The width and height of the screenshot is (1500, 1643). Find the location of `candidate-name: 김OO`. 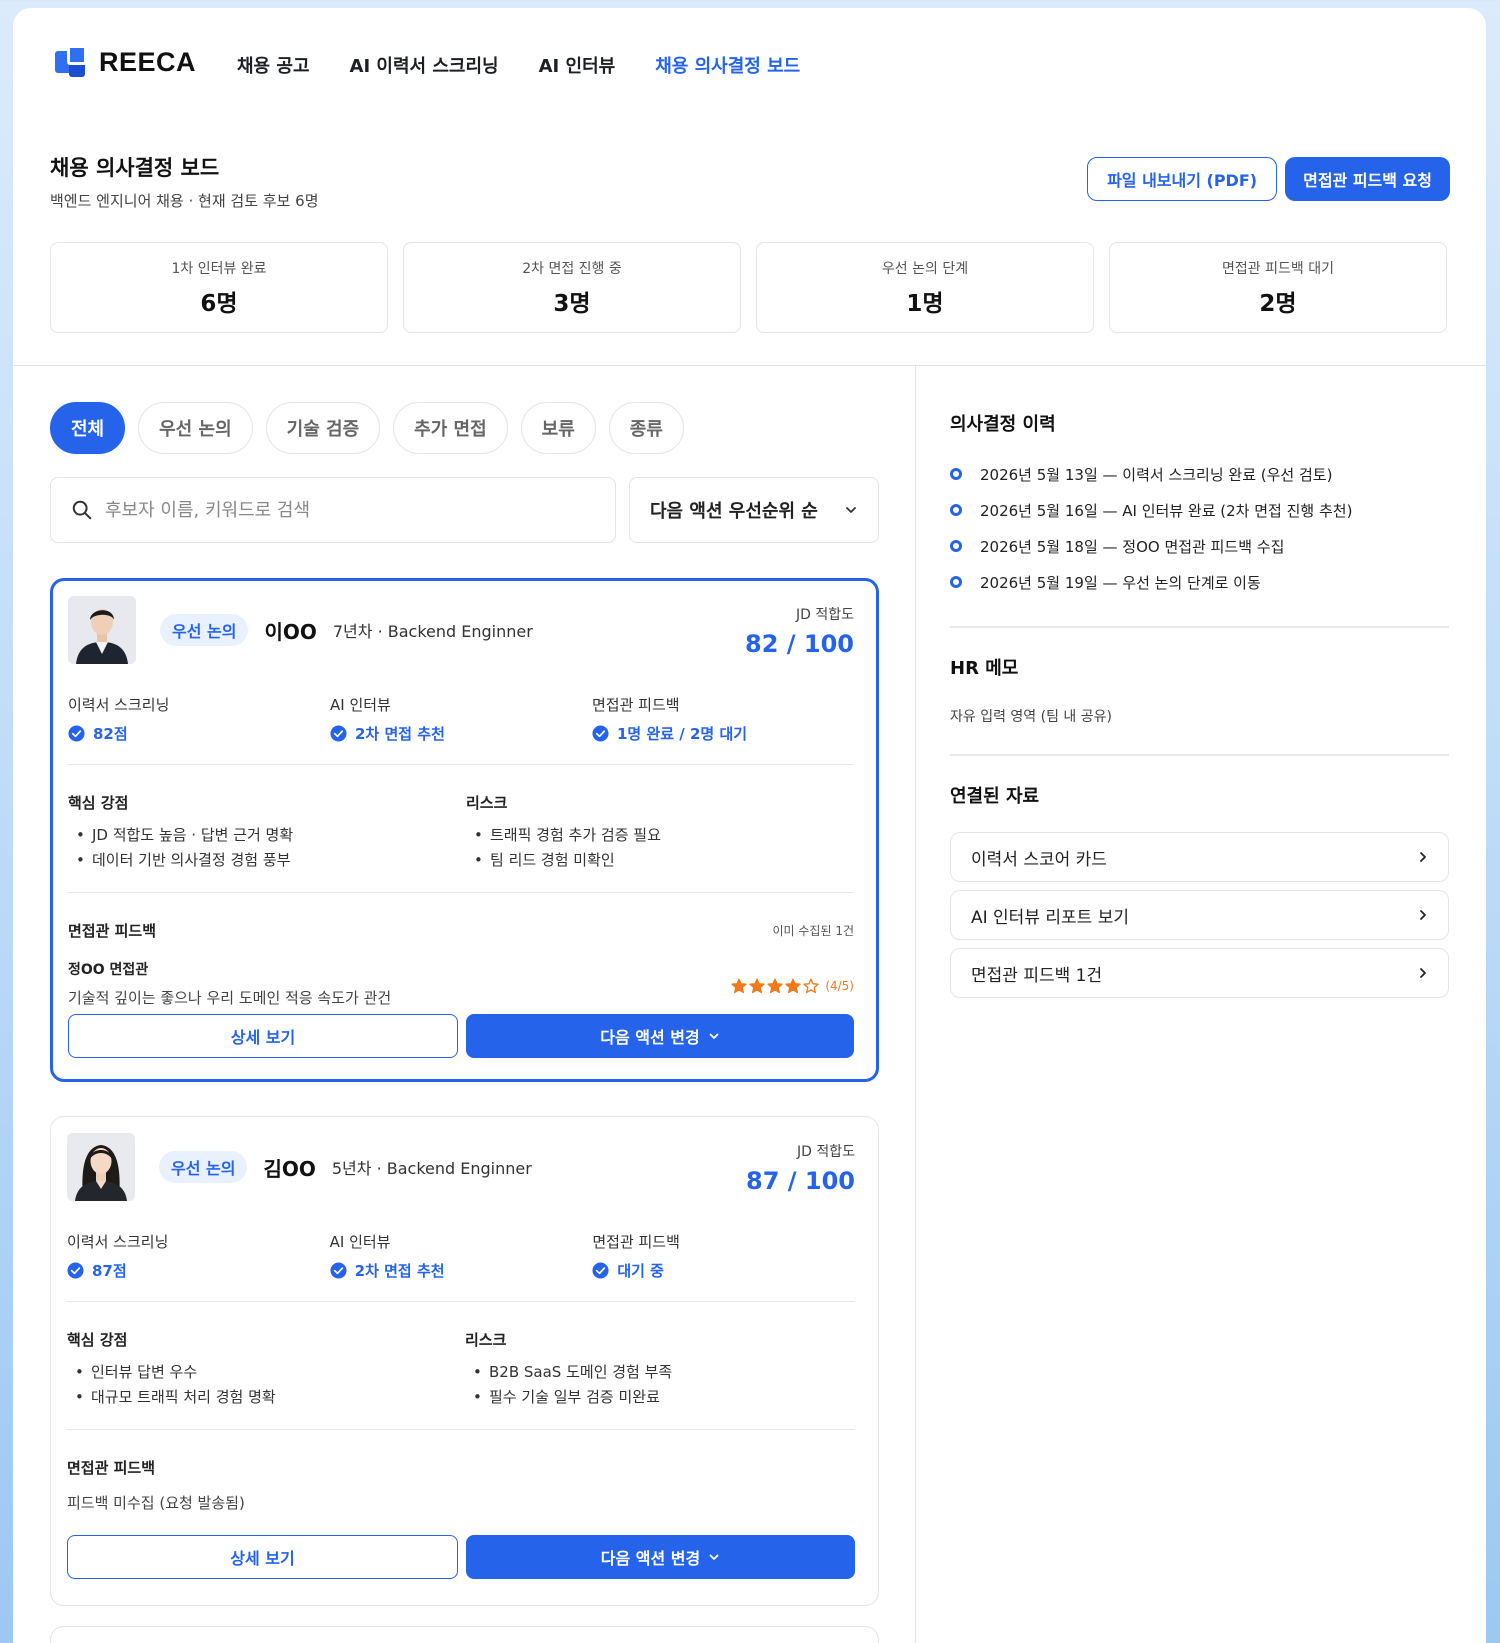

candidate-name: 김OO is located at coordinates (289, 1168).